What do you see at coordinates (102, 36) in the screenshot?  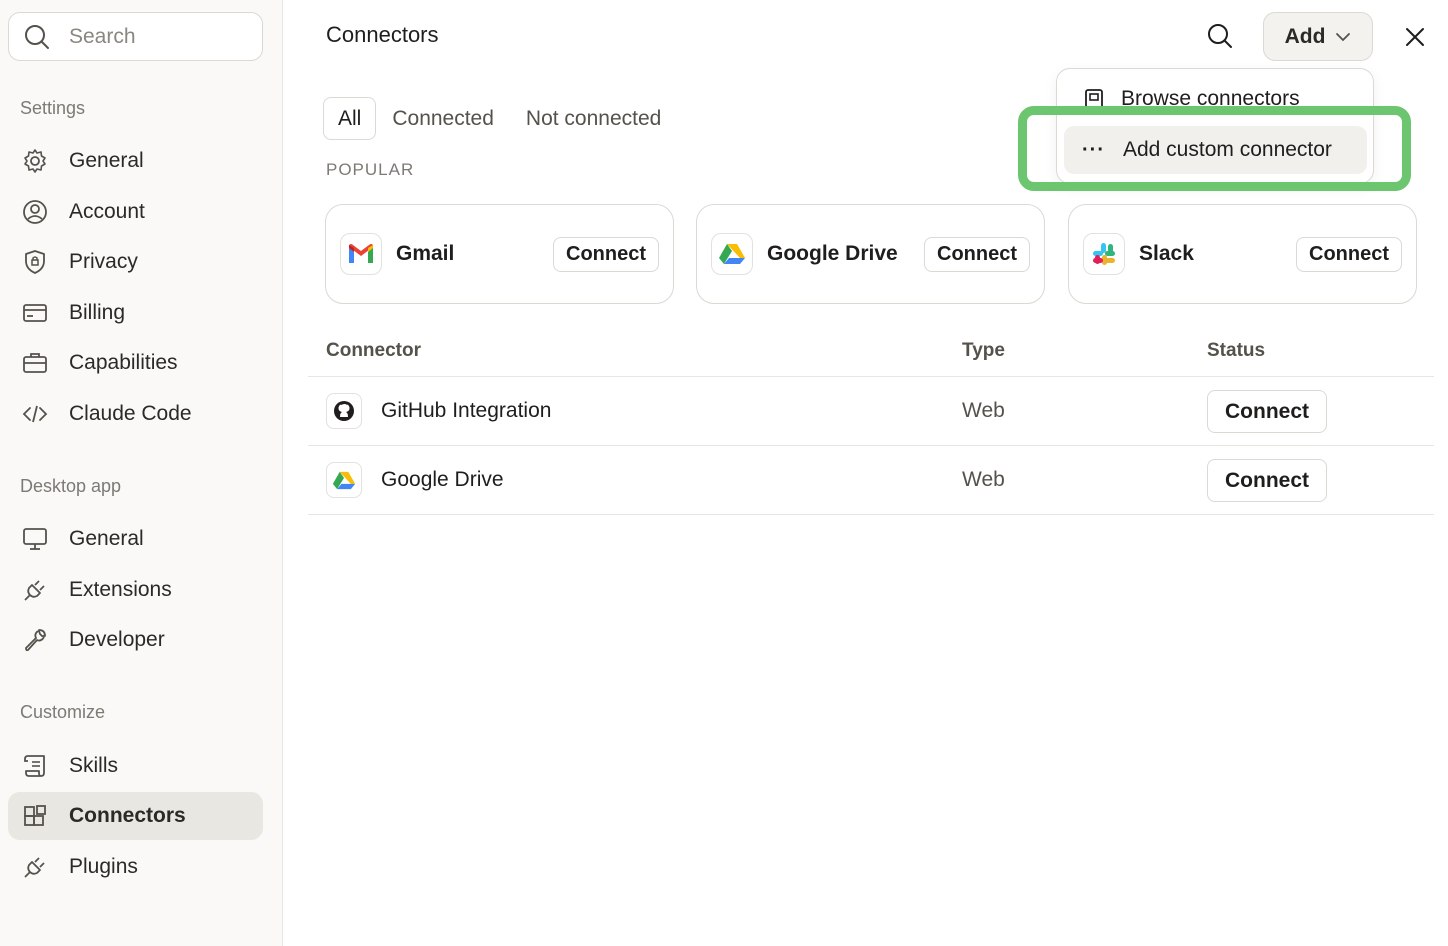 I see `search-placeholder: Search` at bounding box center [102, 36].